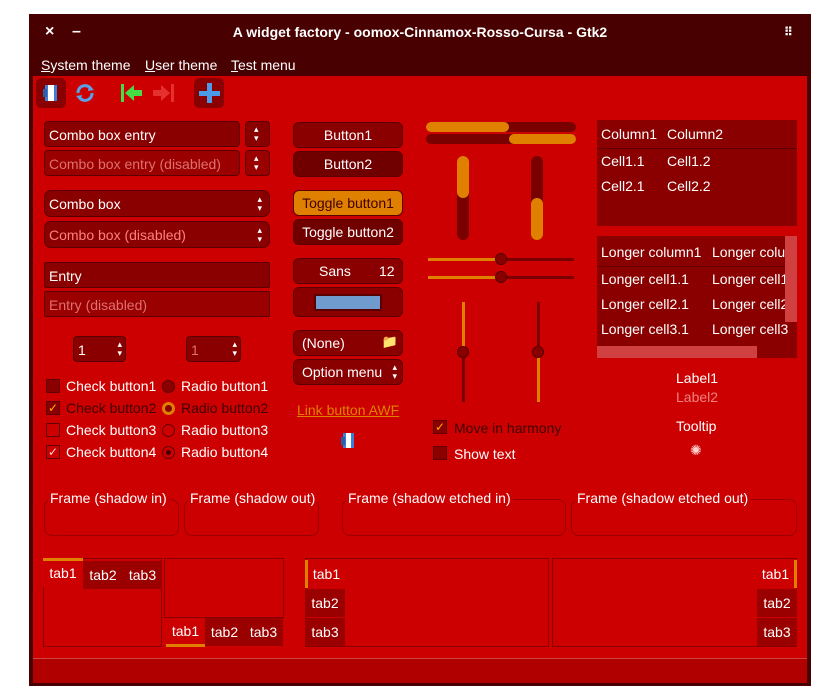 The height and width of the screenshot is (700, 840). I want to click on combo-box-entry: Combo box entry, so click(142, 134).